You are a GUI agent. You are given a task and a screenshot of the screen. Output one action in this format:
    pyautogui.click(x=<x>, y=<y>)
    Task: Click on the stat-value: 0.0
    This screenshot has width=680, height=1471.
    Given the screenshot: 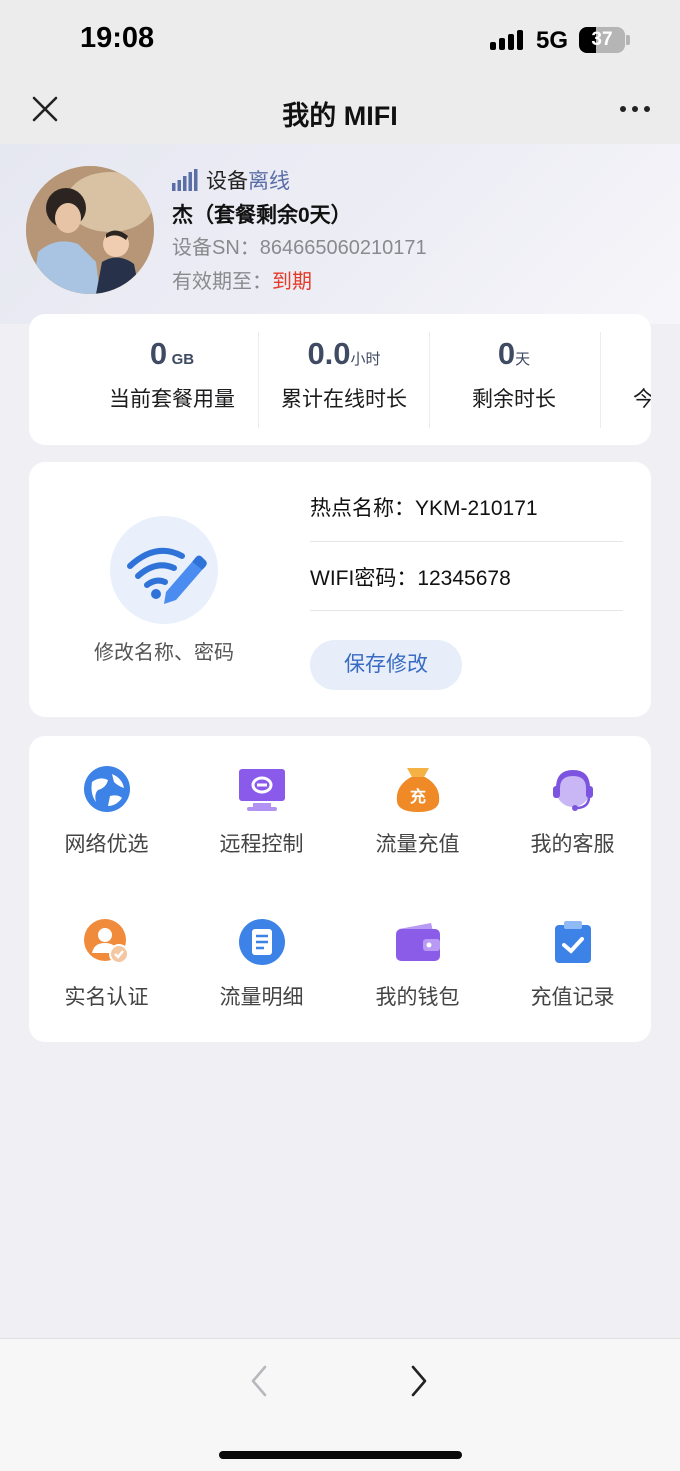 What is the action you would take?
    pyautogui.click(x=329, y=353)
    